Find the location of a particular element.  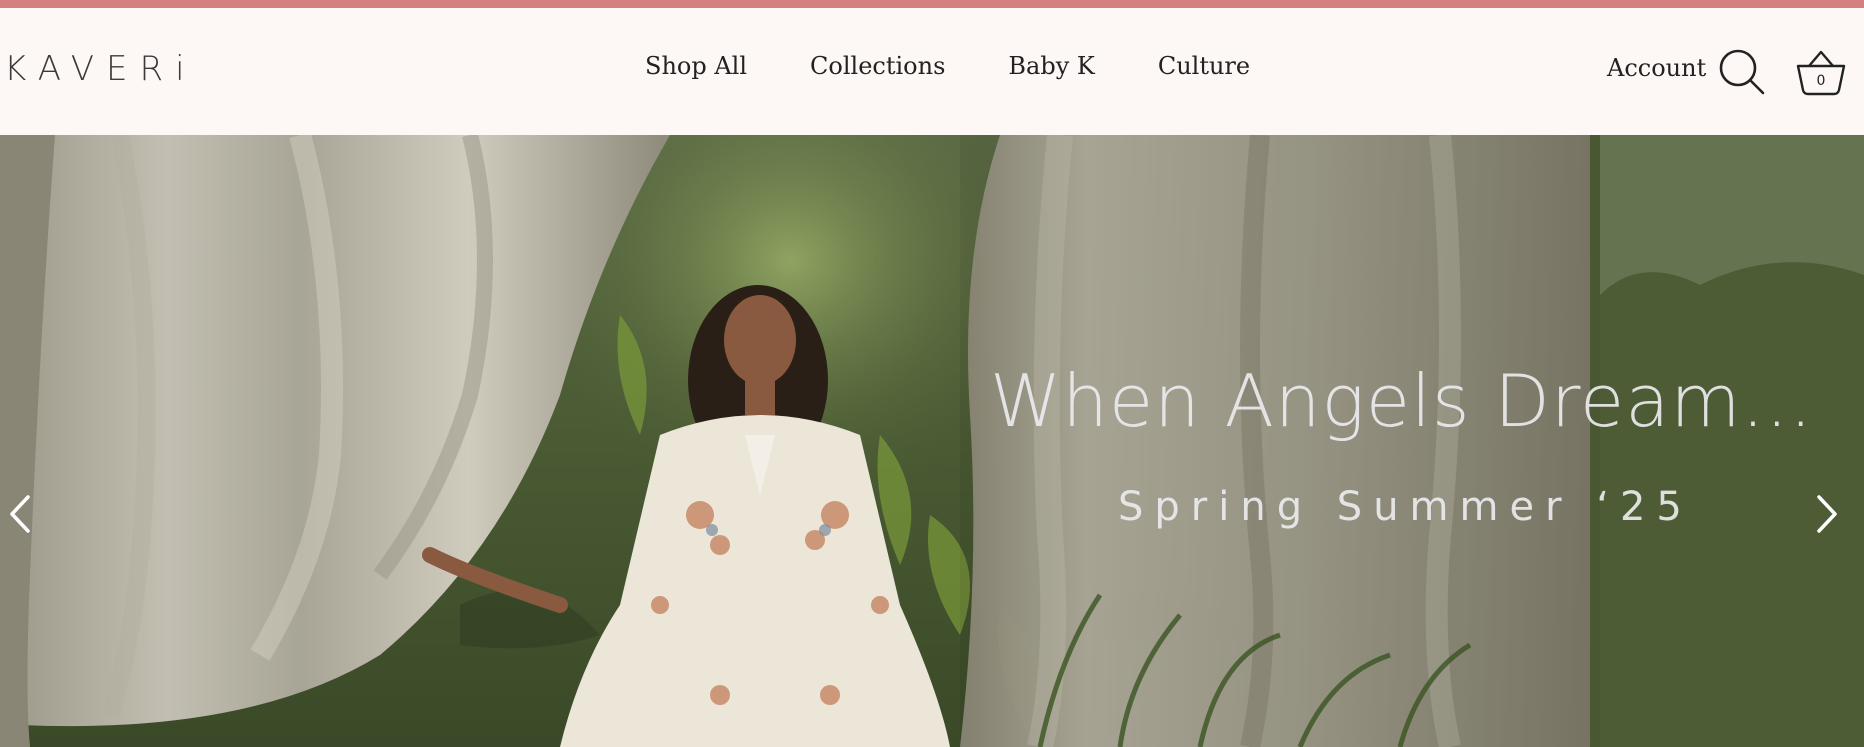

nav-item-culture: Culture is located at coordinates (1204, 66).